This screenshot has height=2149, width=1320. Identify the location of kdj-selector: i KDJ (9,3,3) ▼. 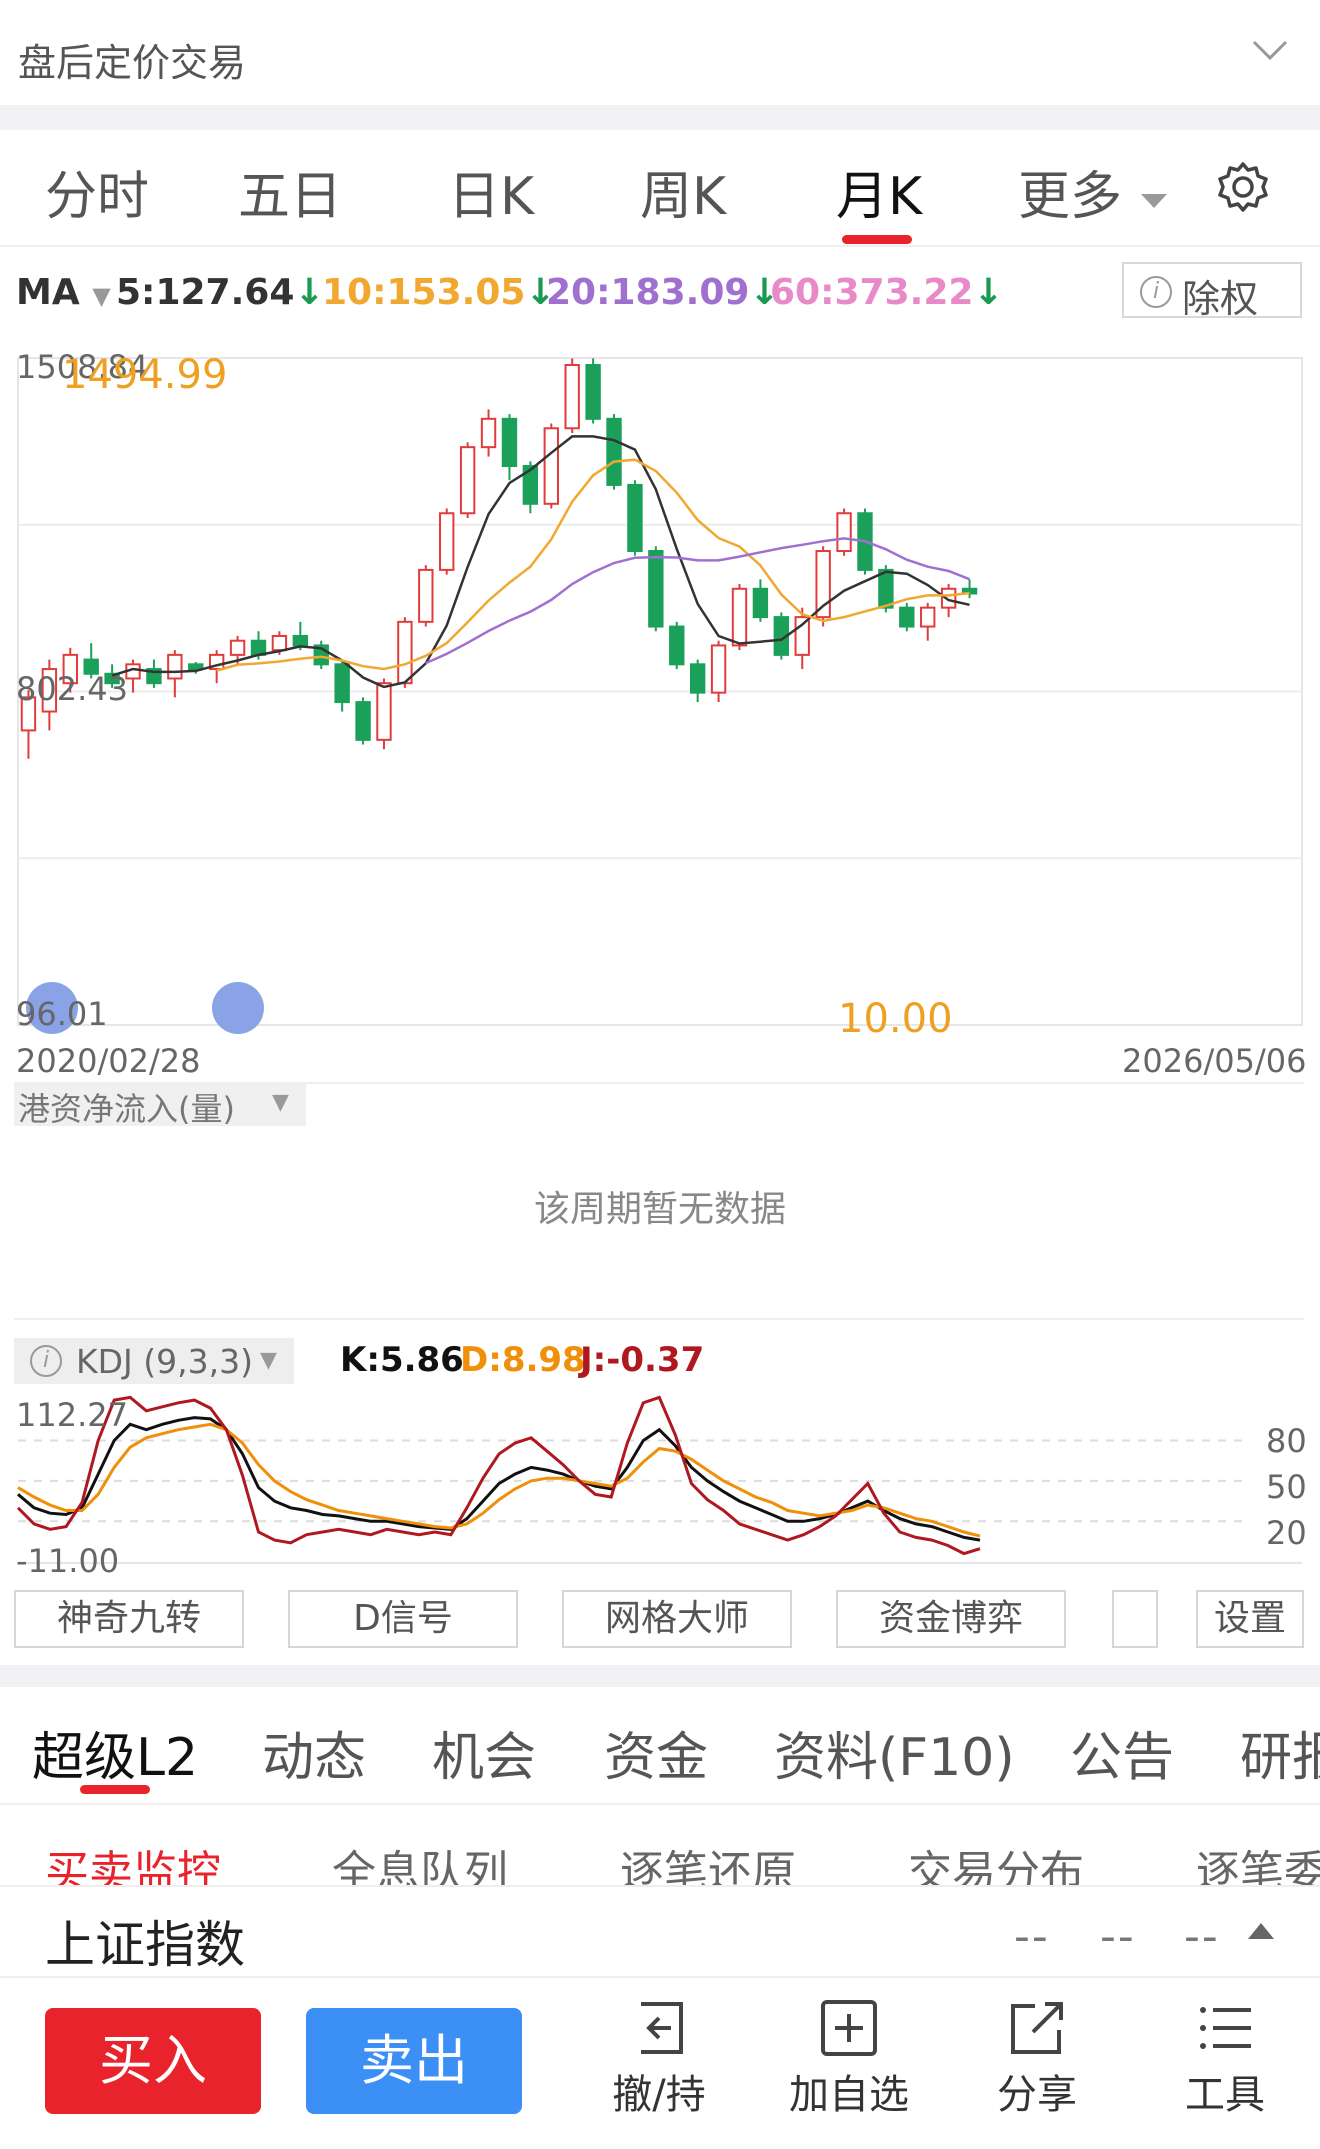
(154, 1361).